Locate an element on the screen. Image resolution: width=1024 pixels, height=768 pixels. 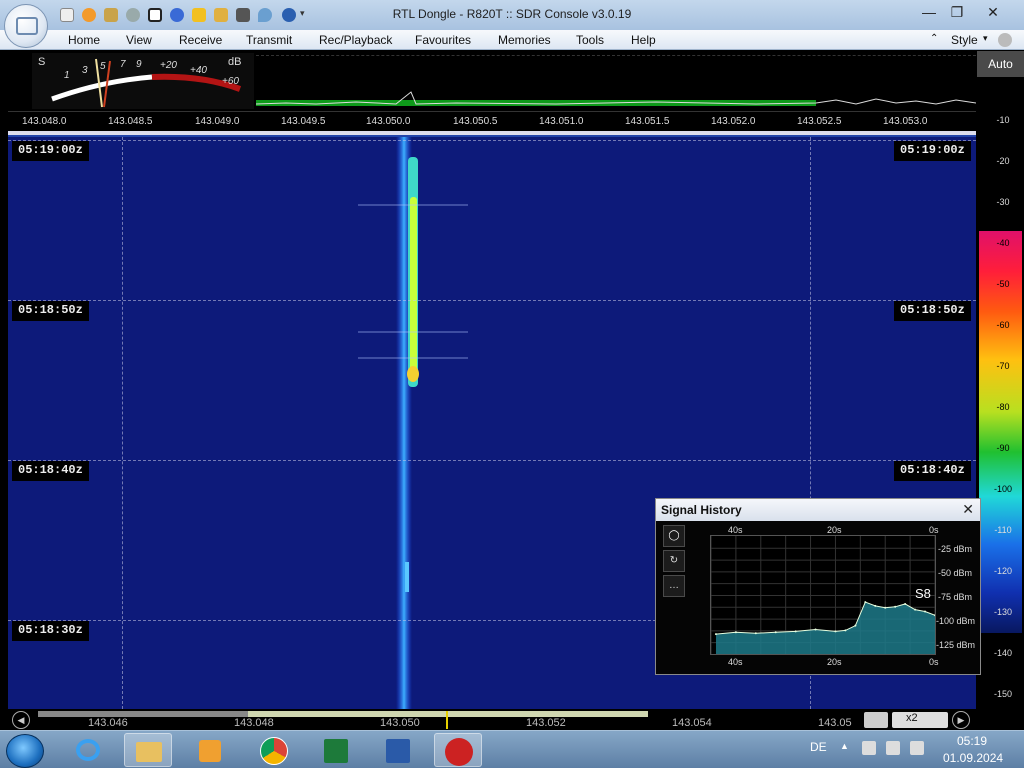
level-tick: -20 is located at coordinates (1003, 161).